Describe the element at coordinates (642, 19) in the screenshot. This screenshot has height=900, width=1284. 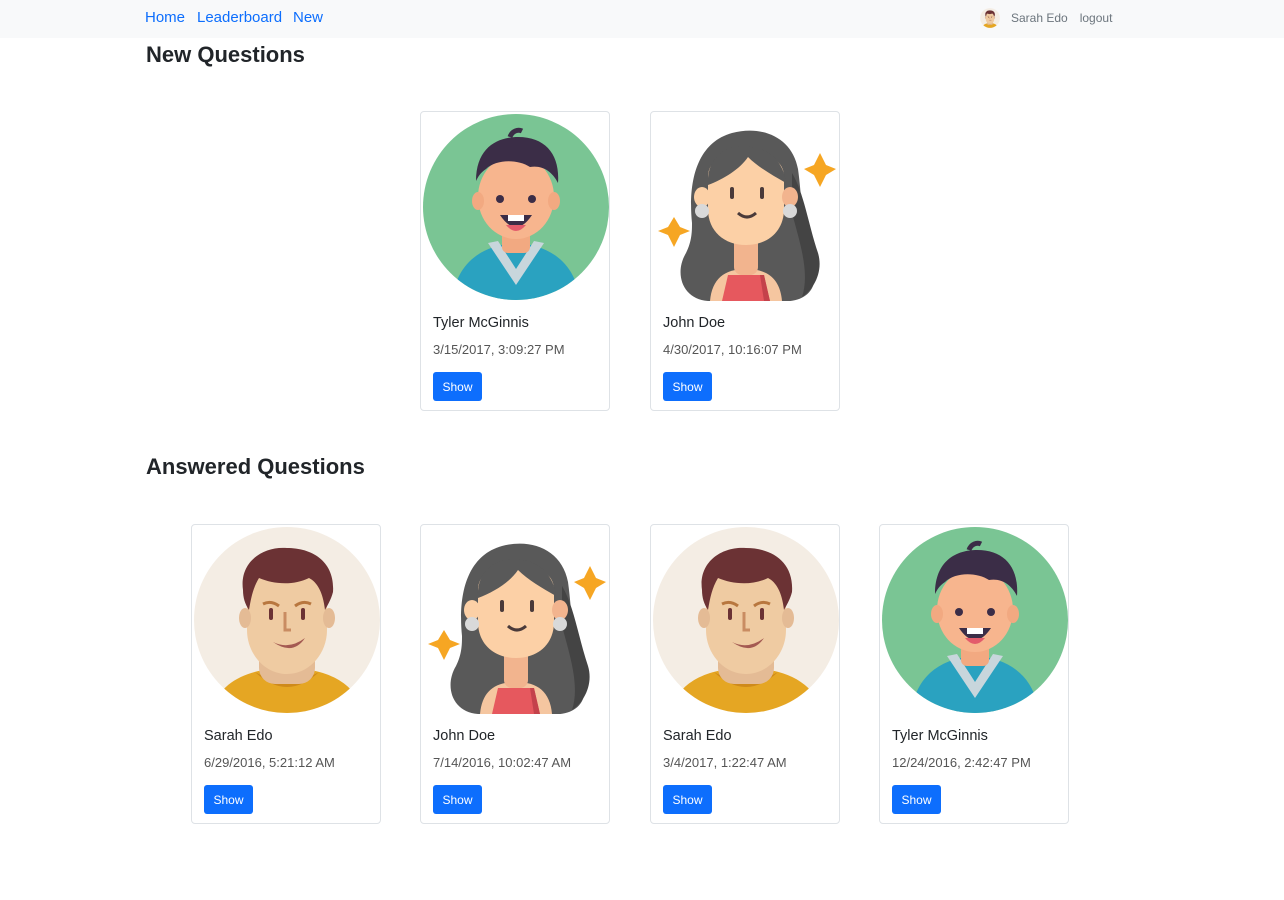
I see `navbar: Home Leaderboard New Sarah Edo logout` at that location.